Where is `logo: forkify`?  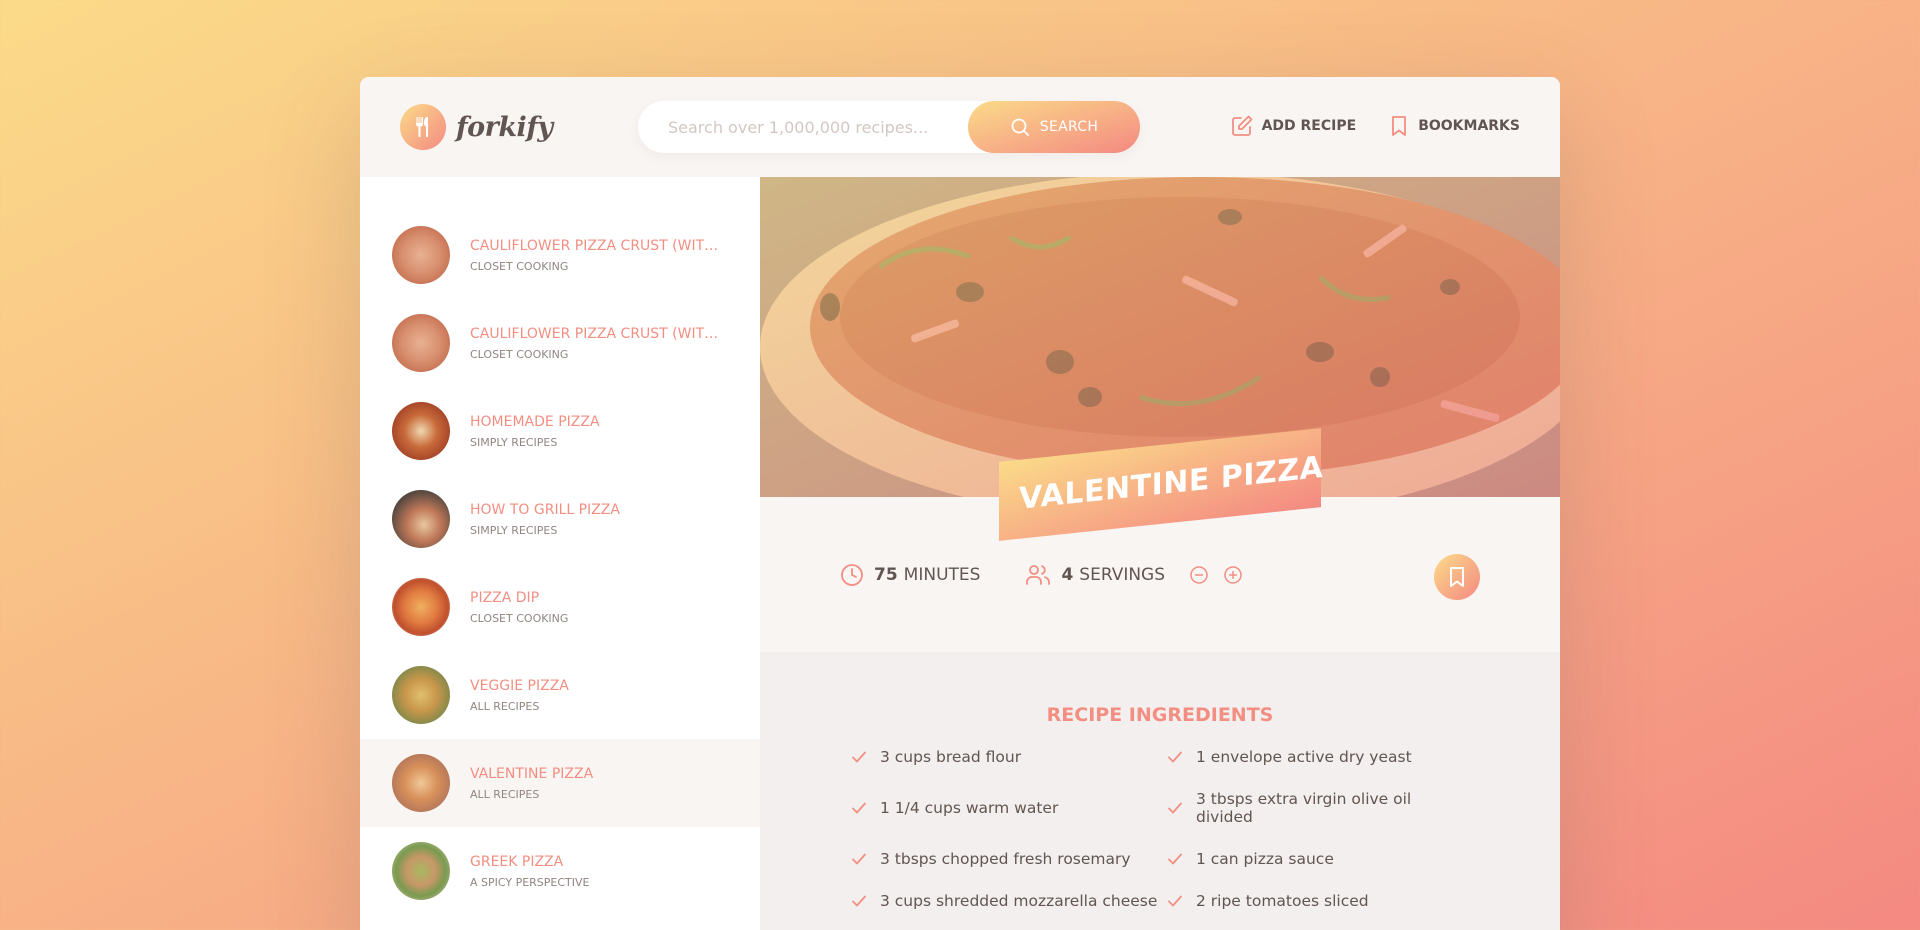
logo: forkify is located at coordinates (476, 127).